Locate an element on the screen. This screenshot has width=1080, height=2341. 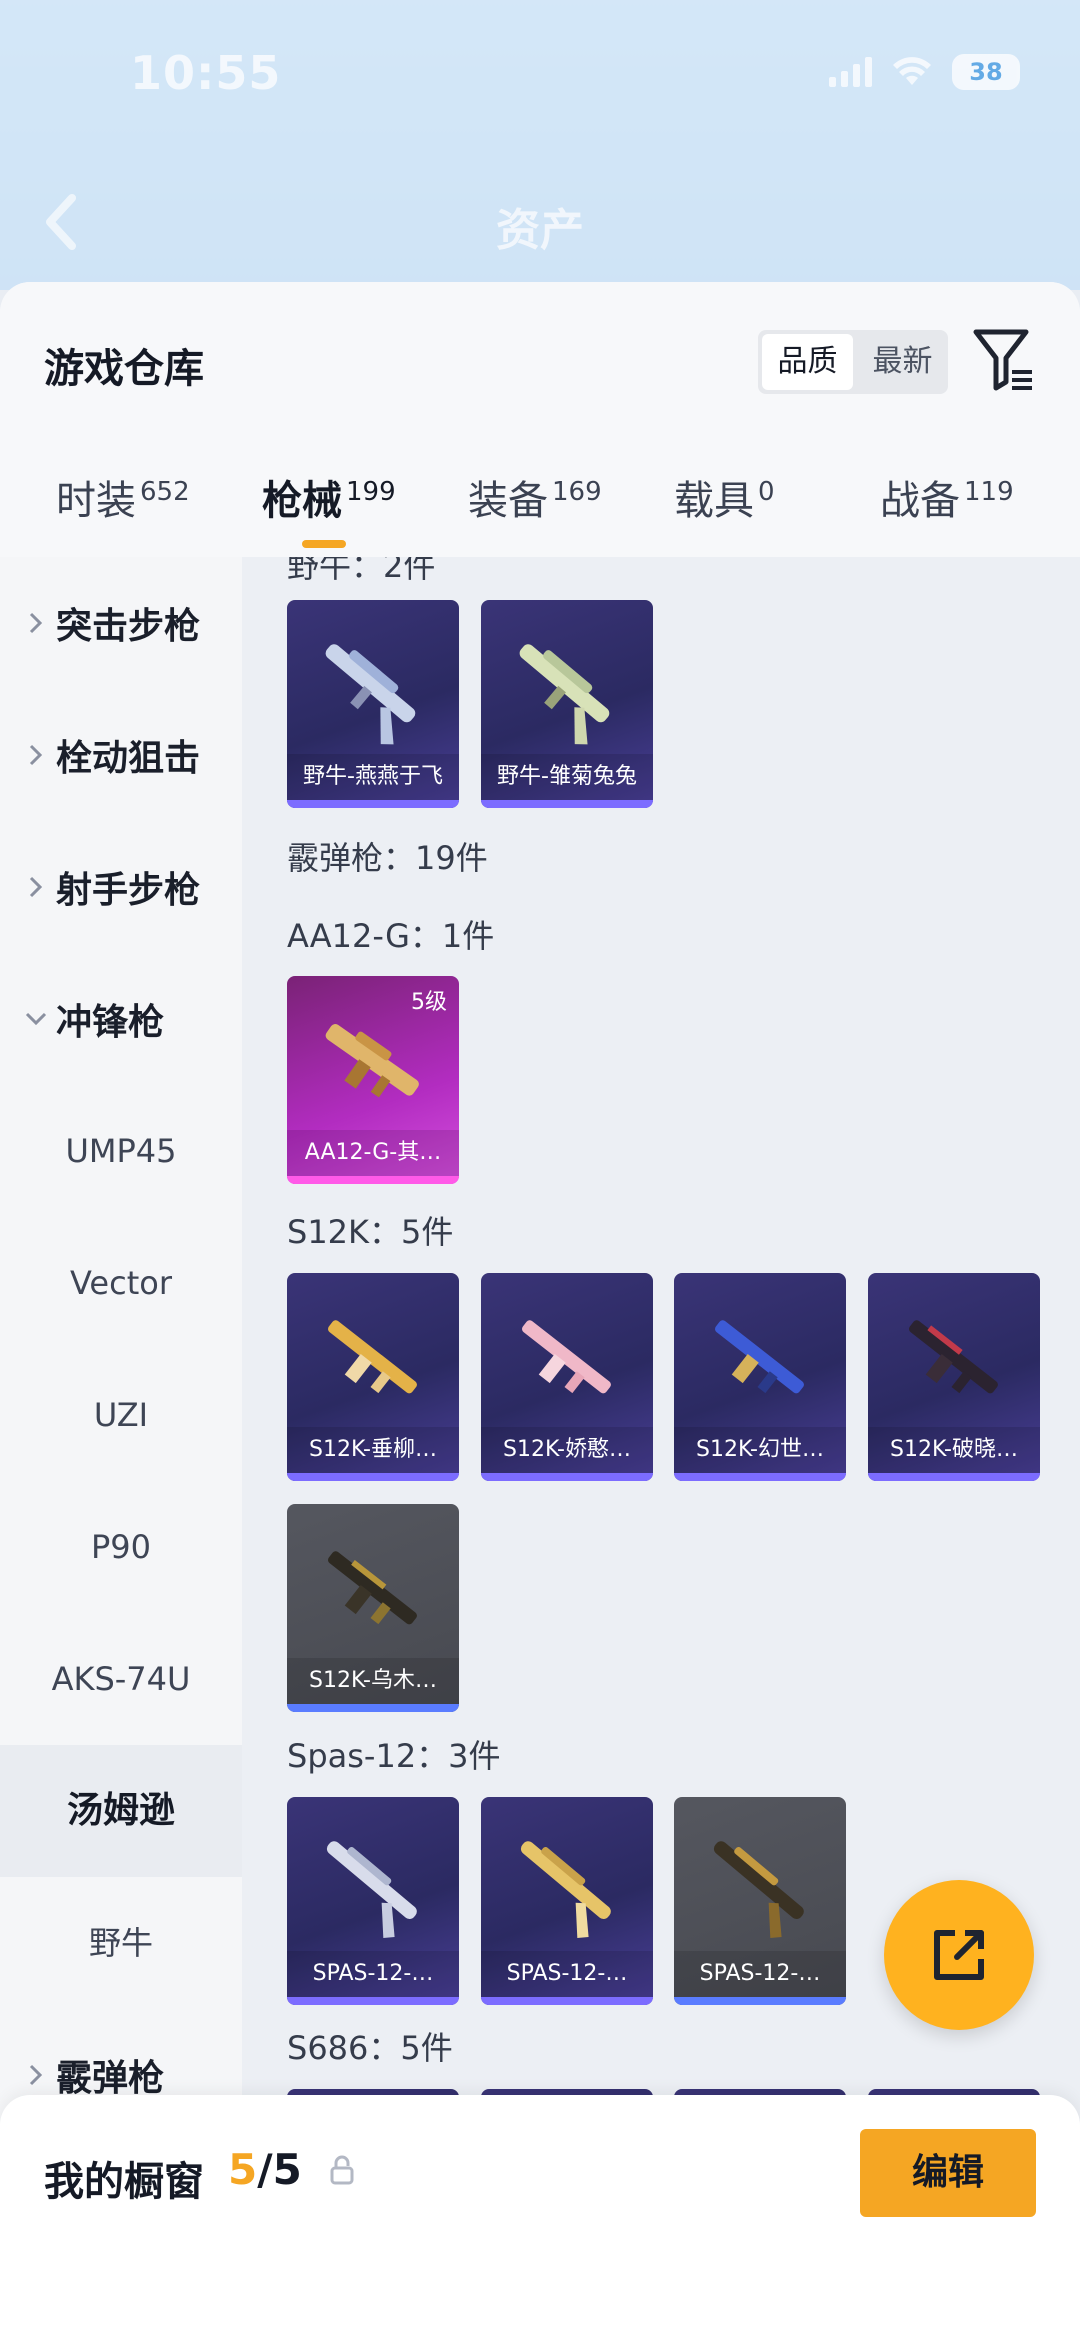
nav-category-bolt-sniper: 栓动狙击 is located at coordinates (121, 755).